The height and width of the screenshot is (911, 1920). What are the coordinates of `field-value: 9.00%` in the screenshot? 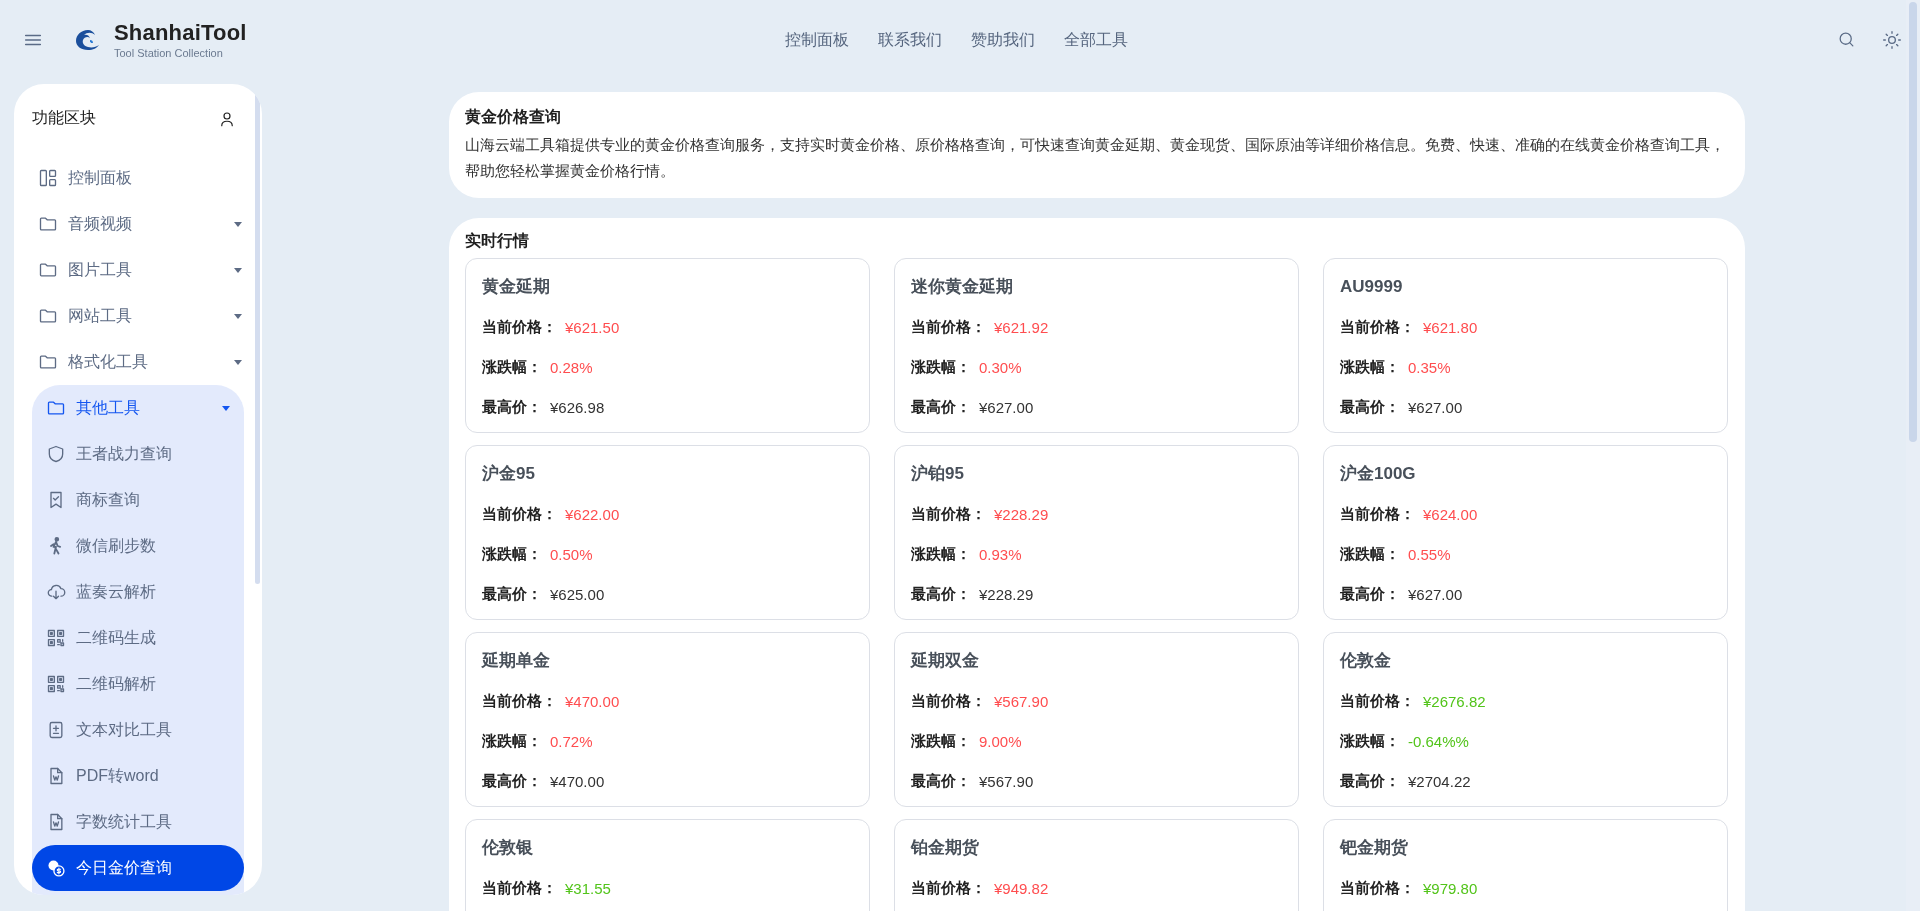 It's located at (1000, 741).